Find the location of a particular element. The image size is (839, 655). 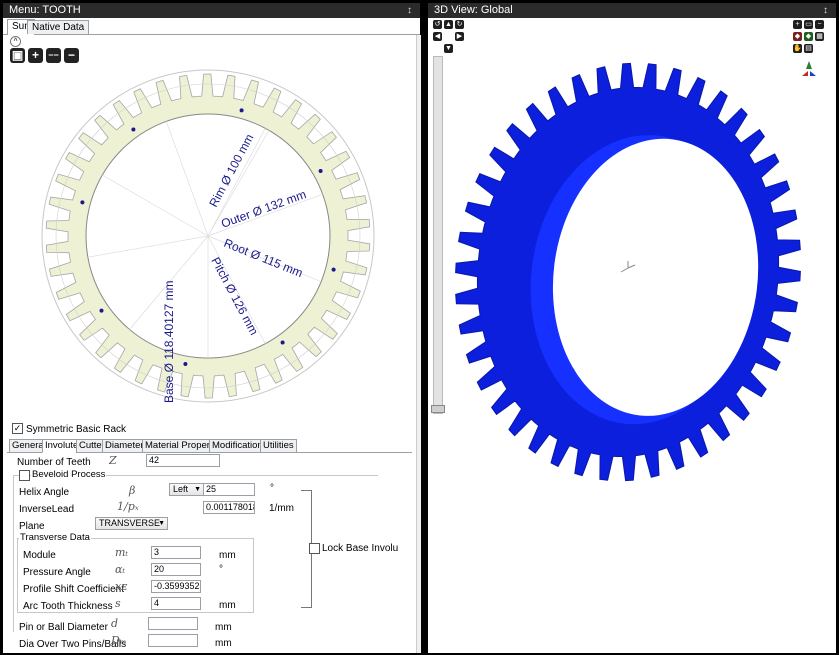

module-input: 3 is located at coordinates (176, 552).